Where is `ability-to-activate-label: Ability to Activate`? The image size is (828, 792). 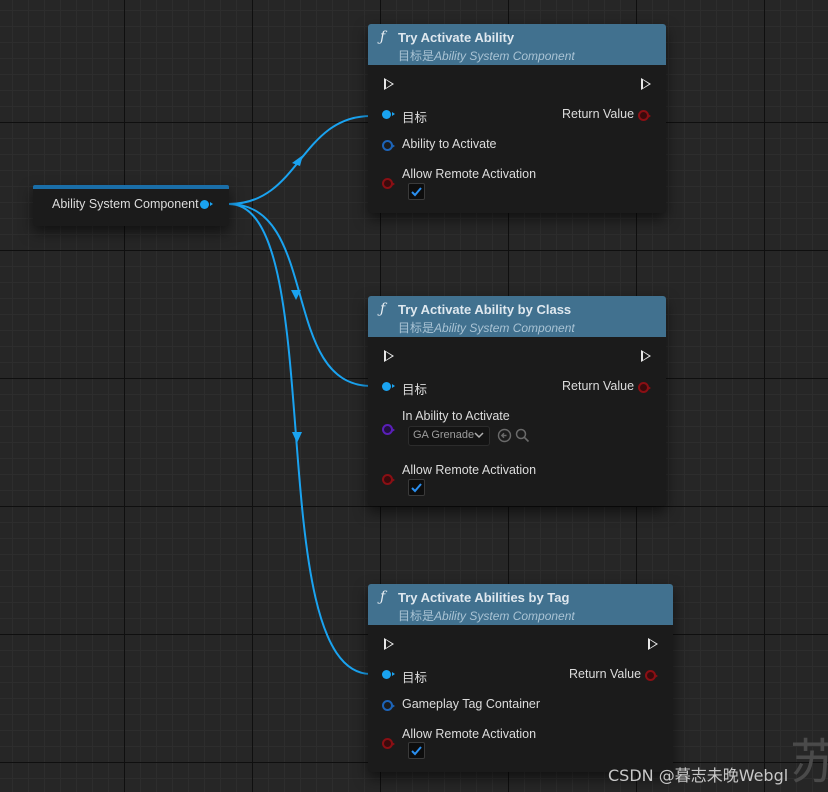 ability-to-activate-label: Ability to Activate is located at coordinates (449, 144).